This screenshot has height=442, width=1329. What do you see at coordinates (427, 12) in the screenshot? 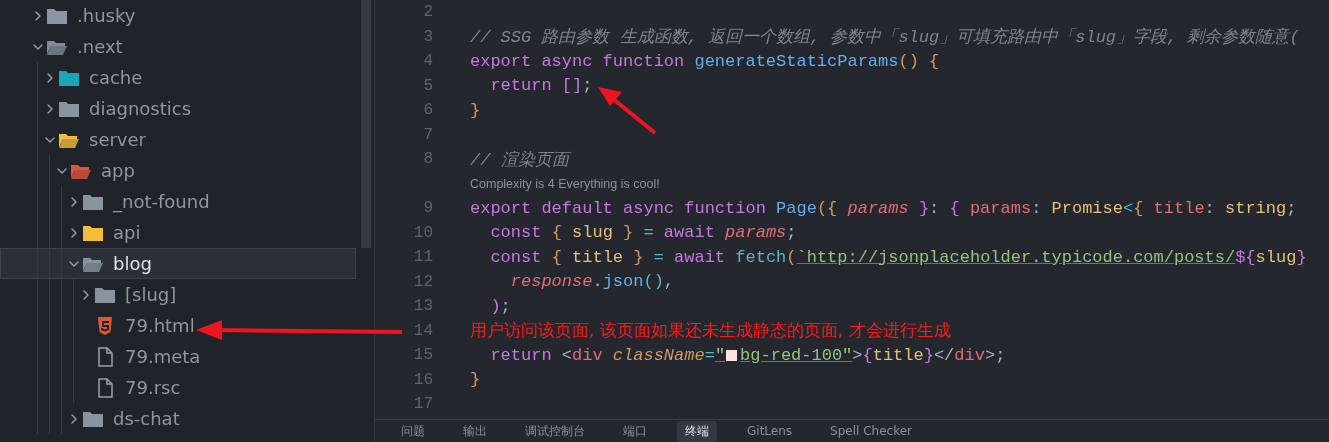
I see `line-number: 2` at bounding box center [427, 12].